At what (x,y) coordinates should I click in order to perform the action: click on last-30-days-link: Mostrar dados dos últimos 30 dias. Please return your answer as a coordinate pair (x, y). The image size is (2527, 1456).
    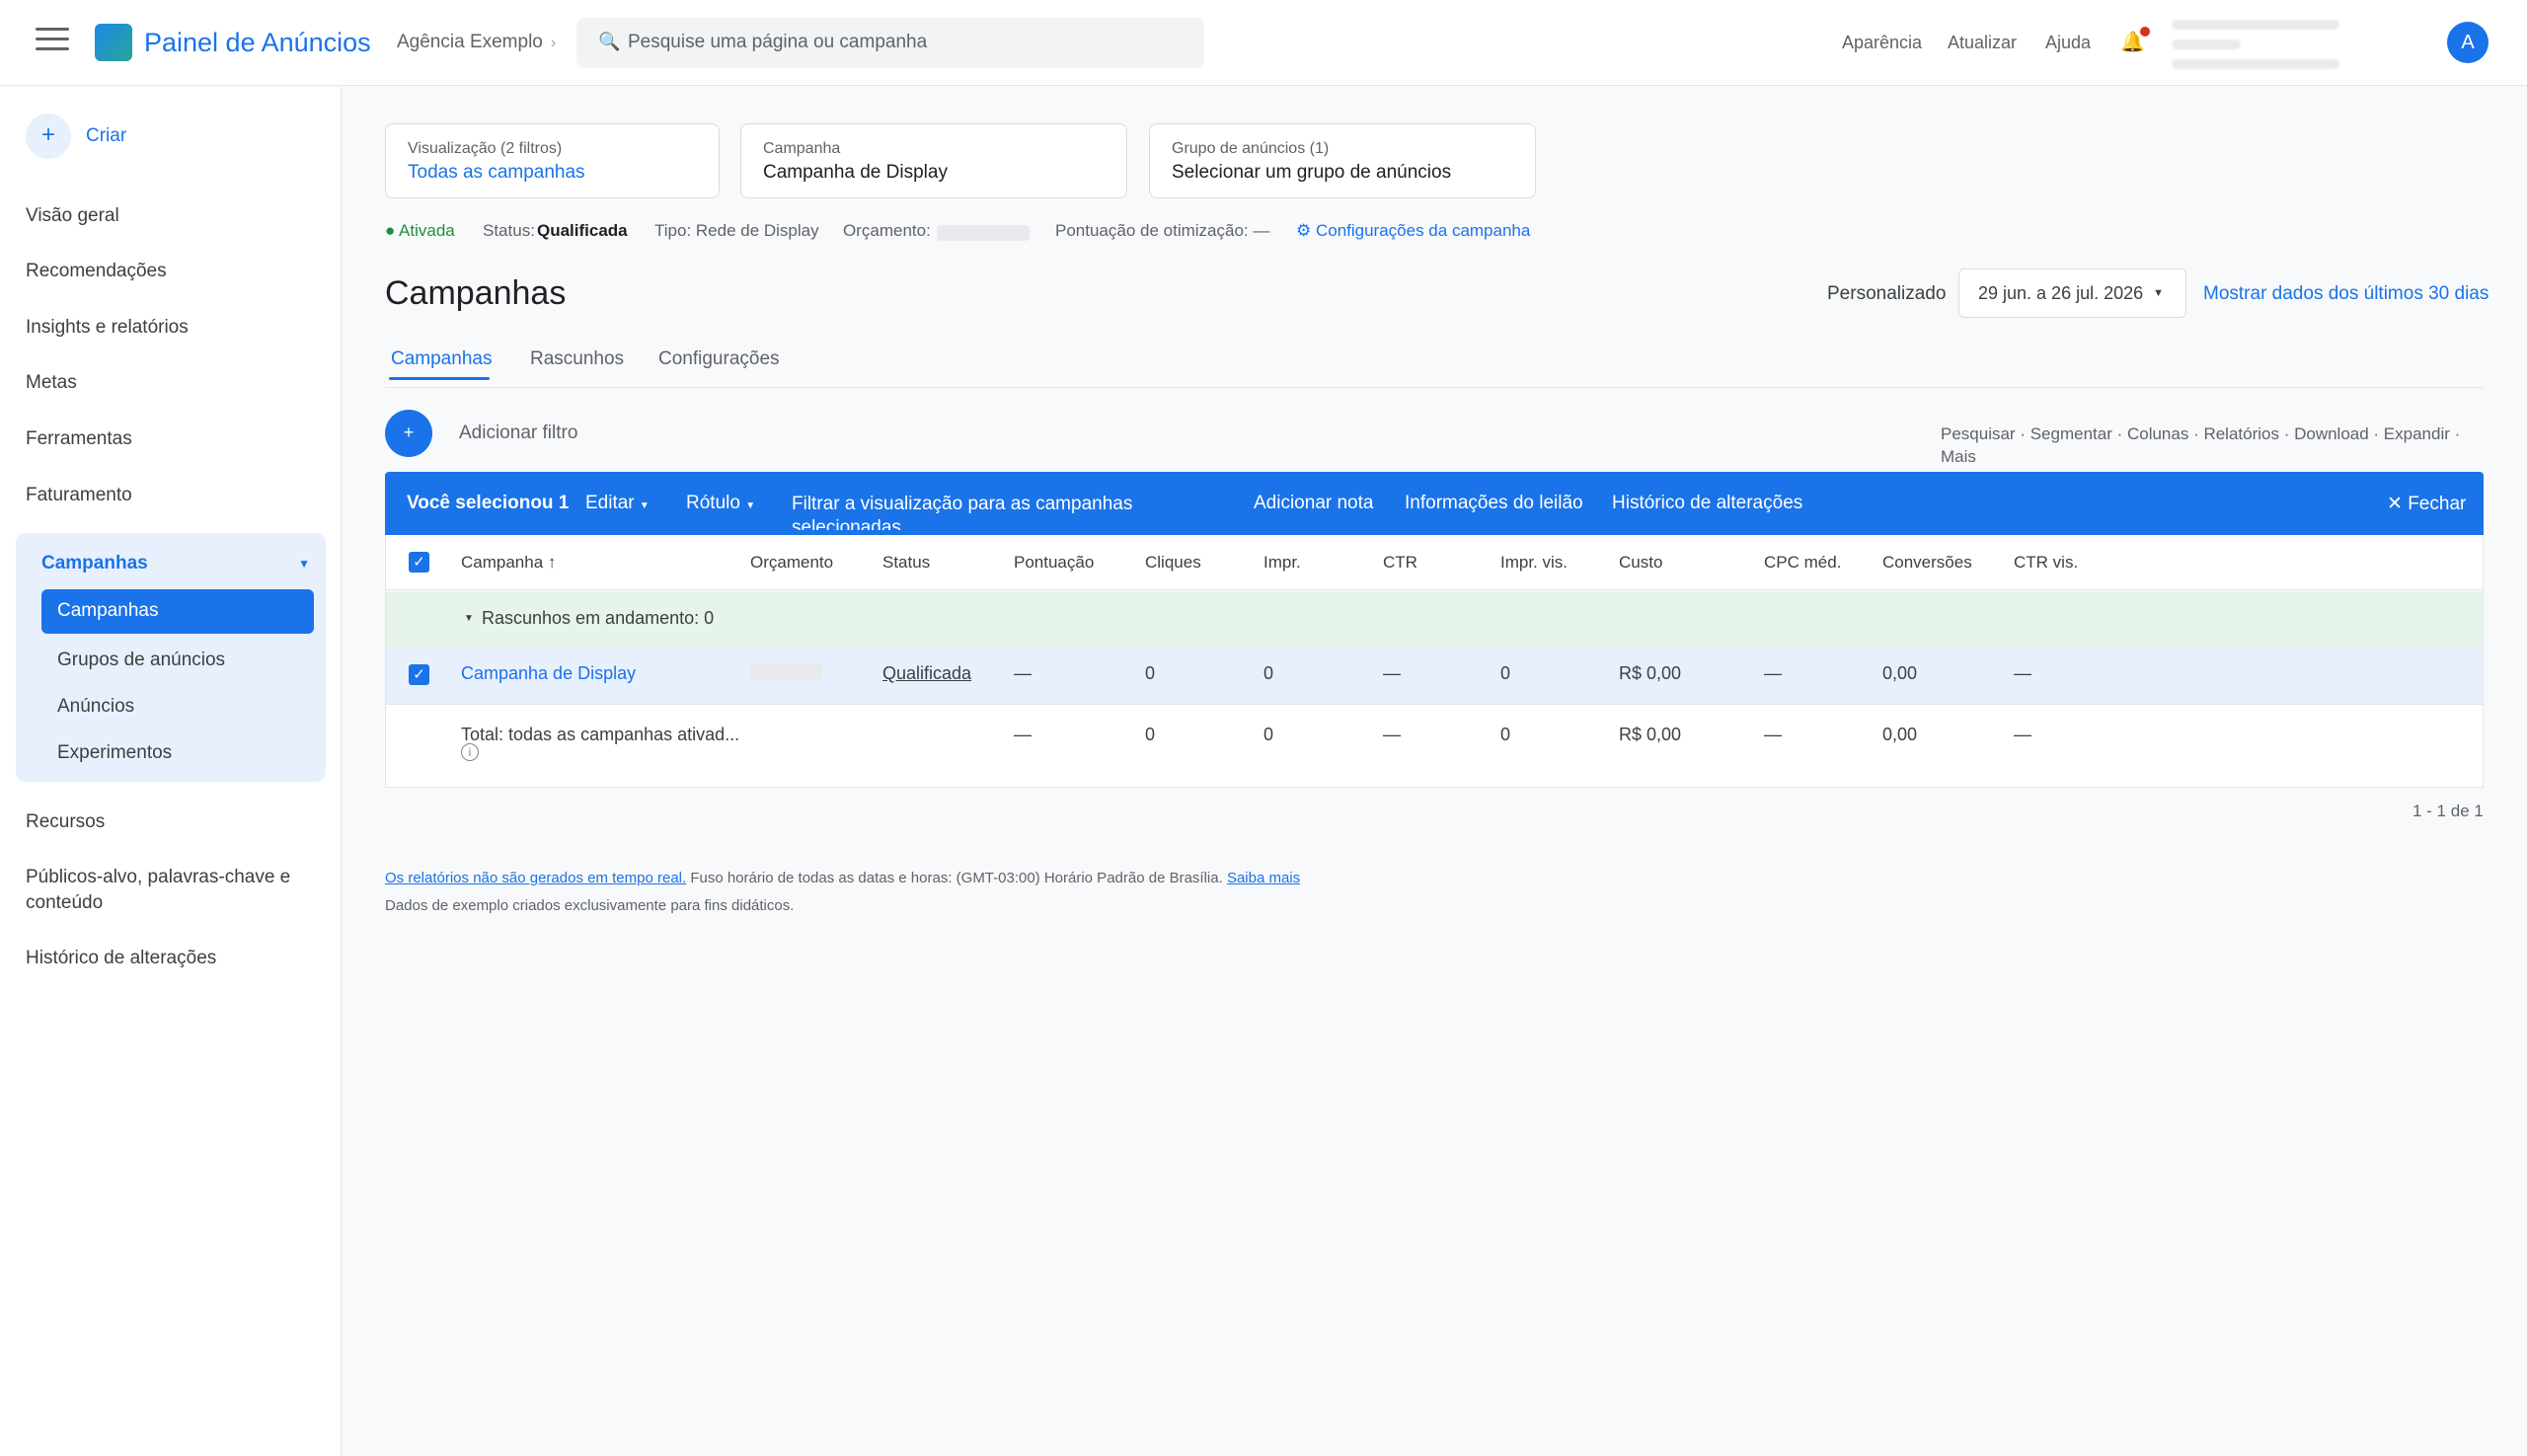
    Looking at the image, I should click on (2346, 294).